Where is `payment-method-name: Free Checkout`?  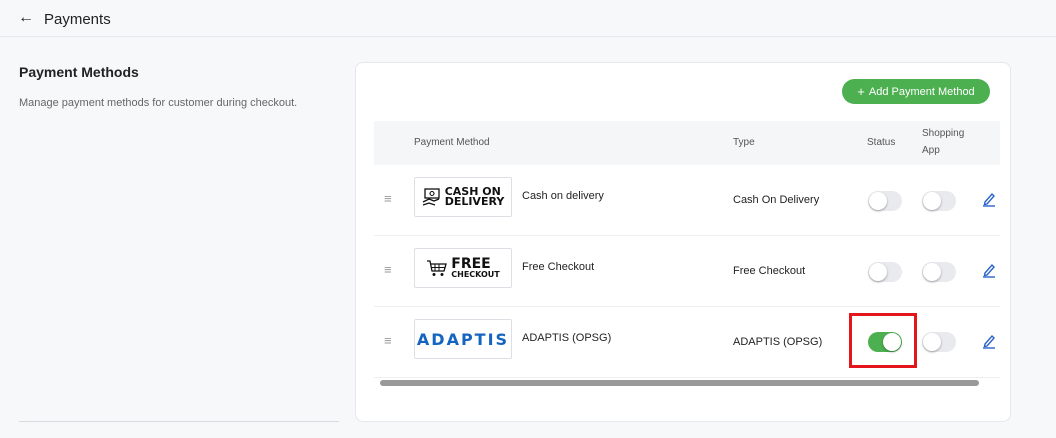 payment-method-name: Free Checkout is located at coordinates (558, 267).